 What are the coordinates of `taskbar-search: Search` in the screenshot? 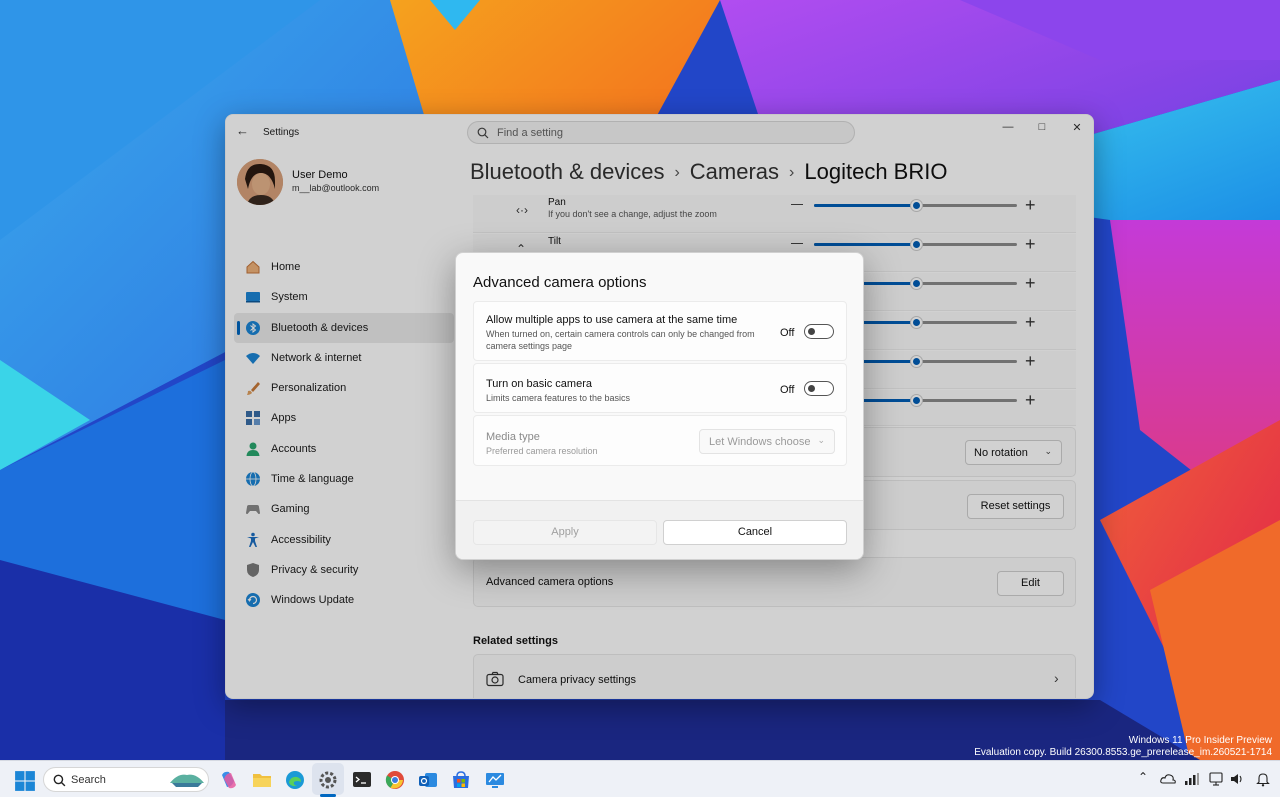 It's located at (126, 779).